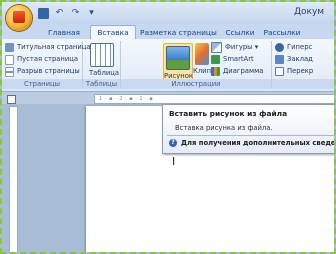  I want to click on shapes-button: Фигуры ▾, so click(234, 47).